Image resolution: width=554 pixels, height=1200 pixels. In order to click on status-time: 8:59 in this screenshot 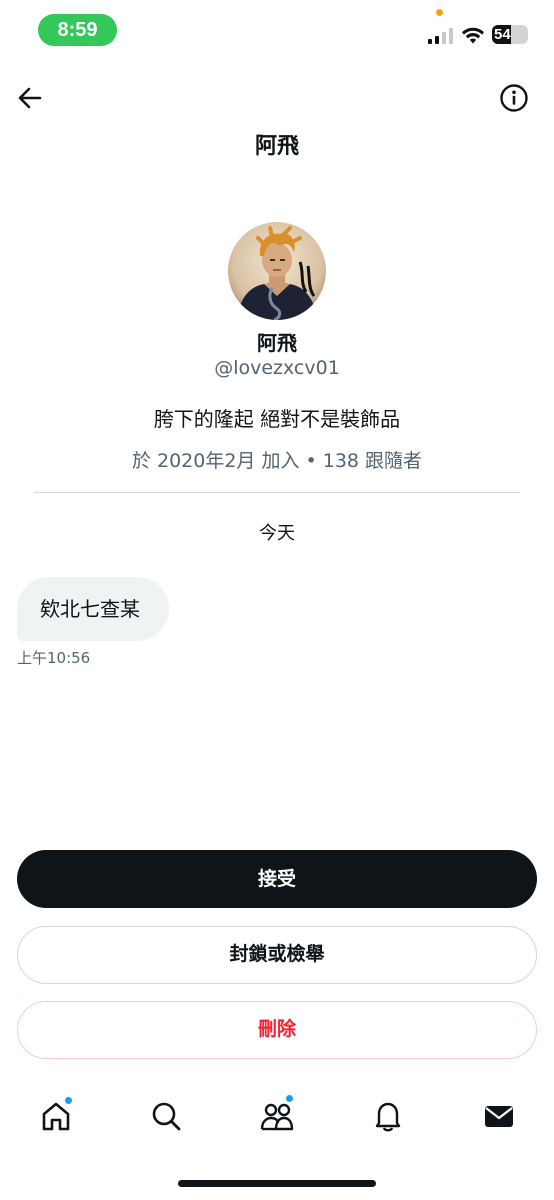, I will do `click(77, 30)`.